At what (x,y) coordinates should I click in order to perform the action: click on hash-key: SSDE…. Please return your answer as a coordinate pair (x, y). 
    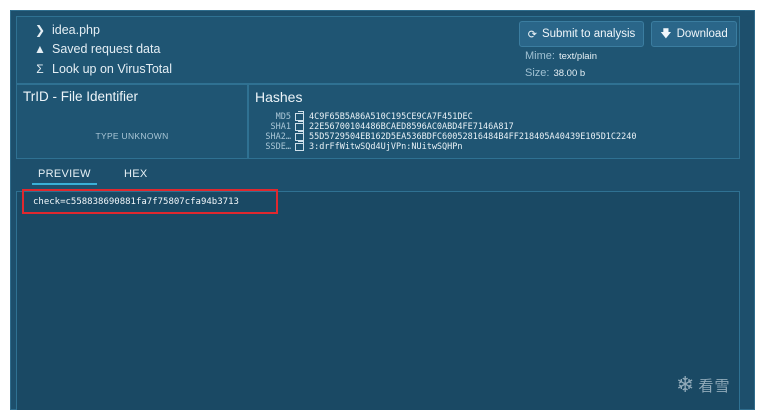
    Looking at the image, I should click on (278, 147).